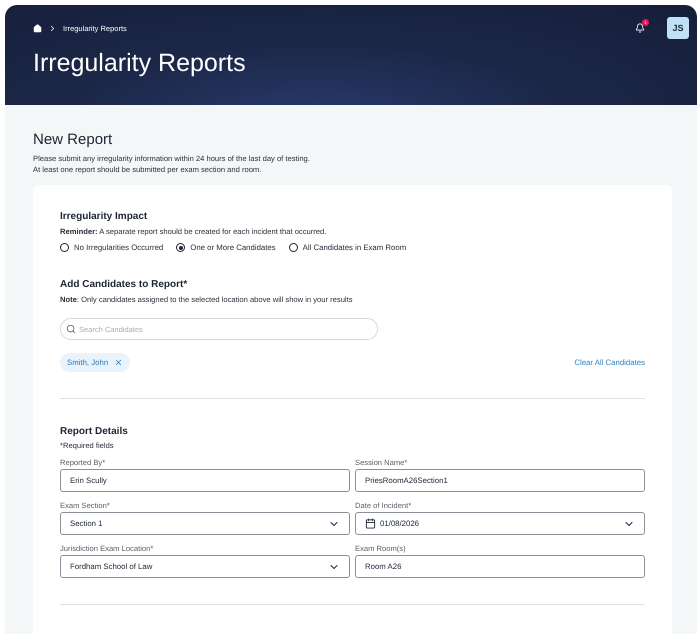 The width and height of the screenshot is (697, 634). Describe the element at coordinates (119, 362) in the screenshot. I see `remove-button` at that location.